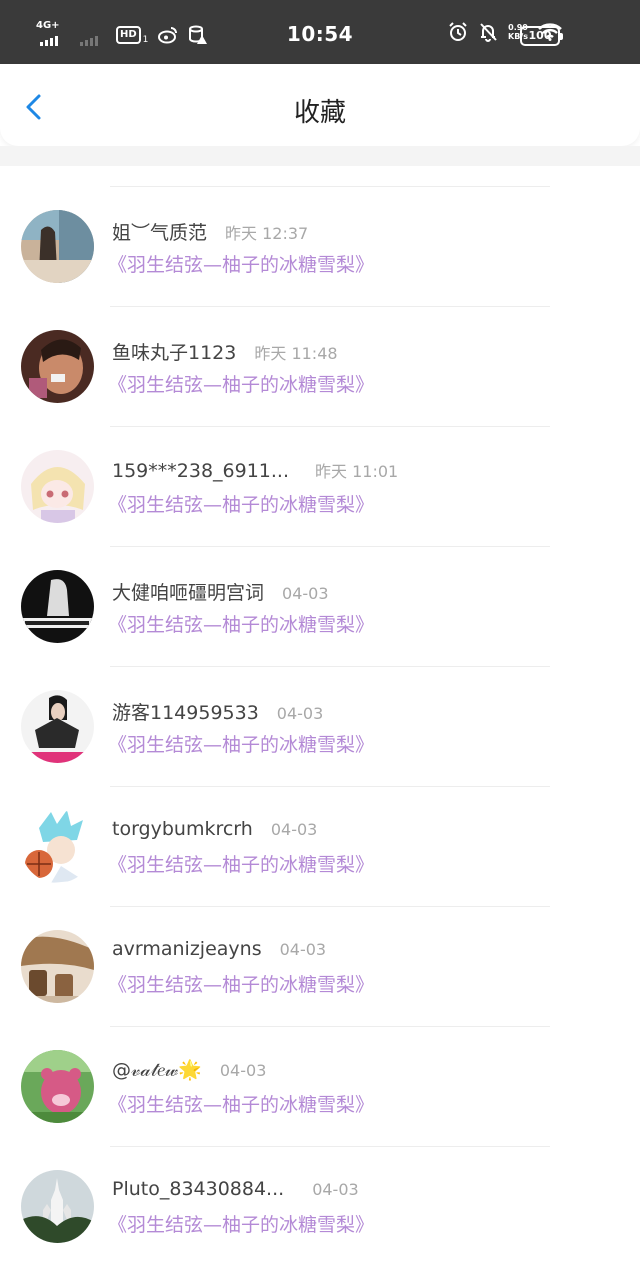 Image resolution: width=640 pixels, height=1266 pixels. I want to click on favorite-time: 昨天 11:48, so click(296, 353).